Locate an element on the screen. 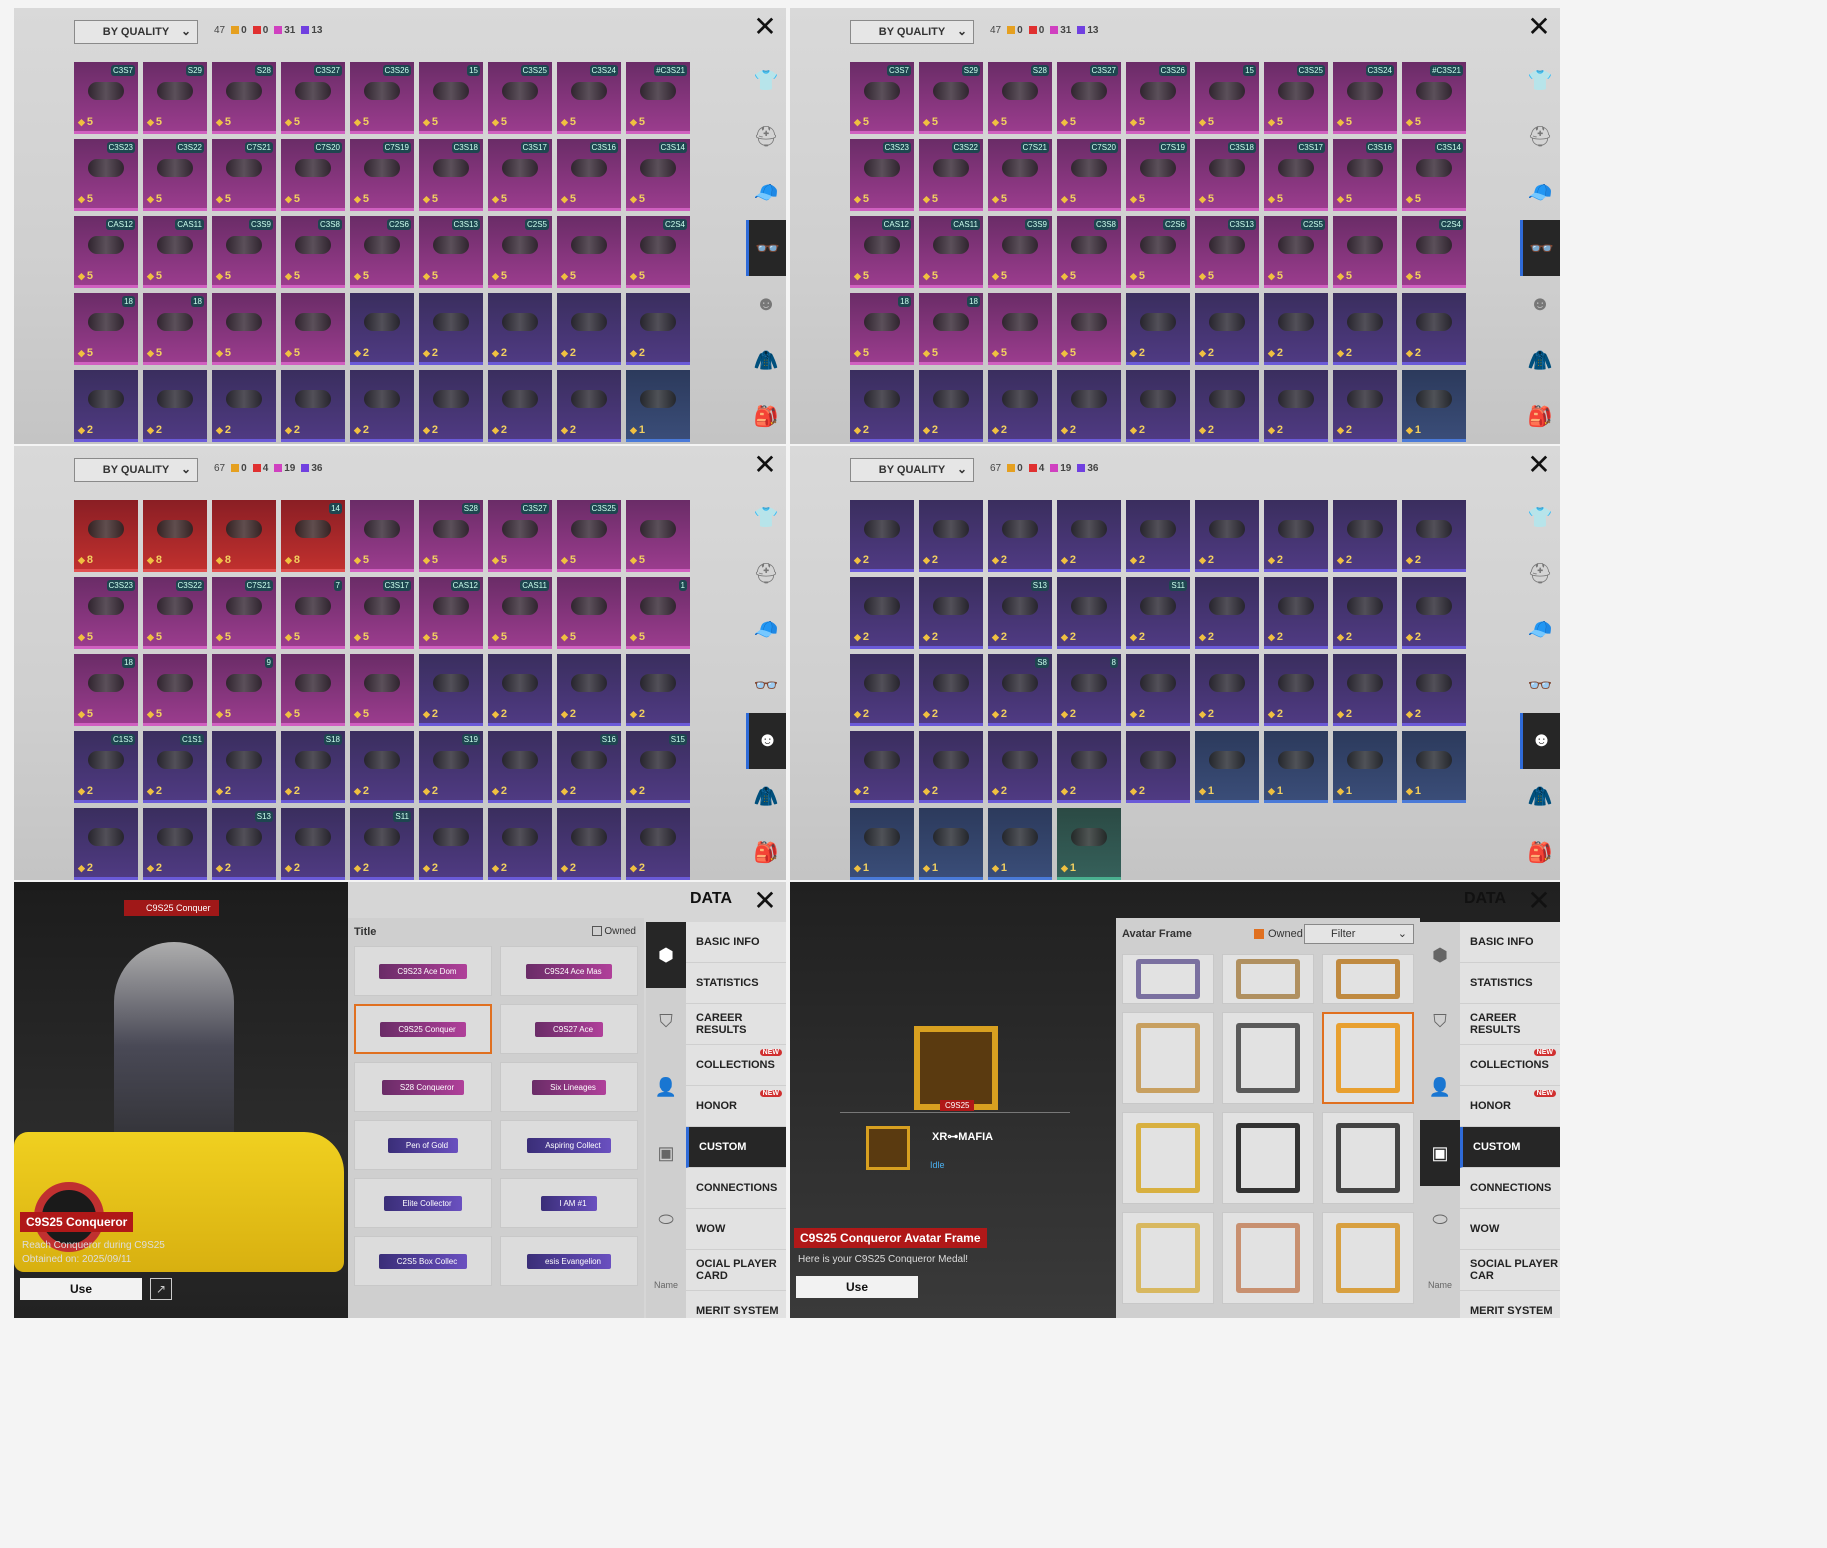 The height and width of the screenshot is (1548, 1827). frame-tab-icon: ▣ is located at coordinates (666, 1153).